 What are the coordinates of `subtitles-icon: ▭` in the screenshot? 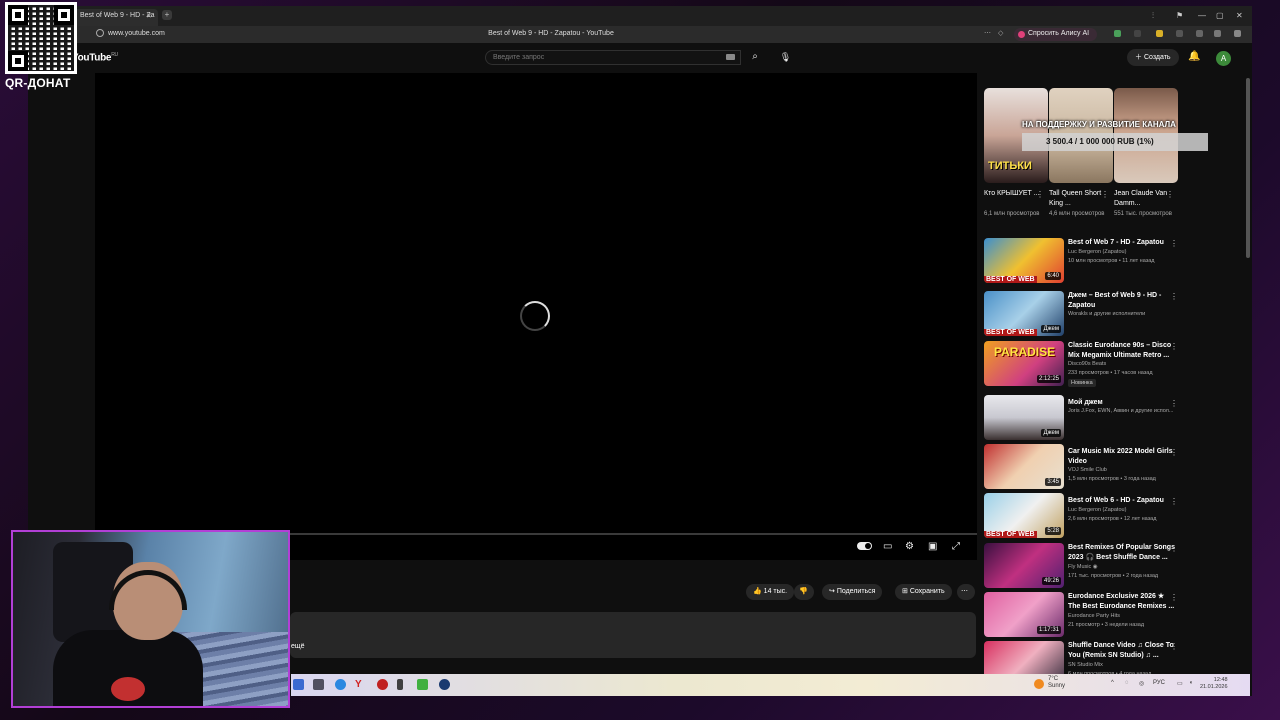 It's located at (887, 546).